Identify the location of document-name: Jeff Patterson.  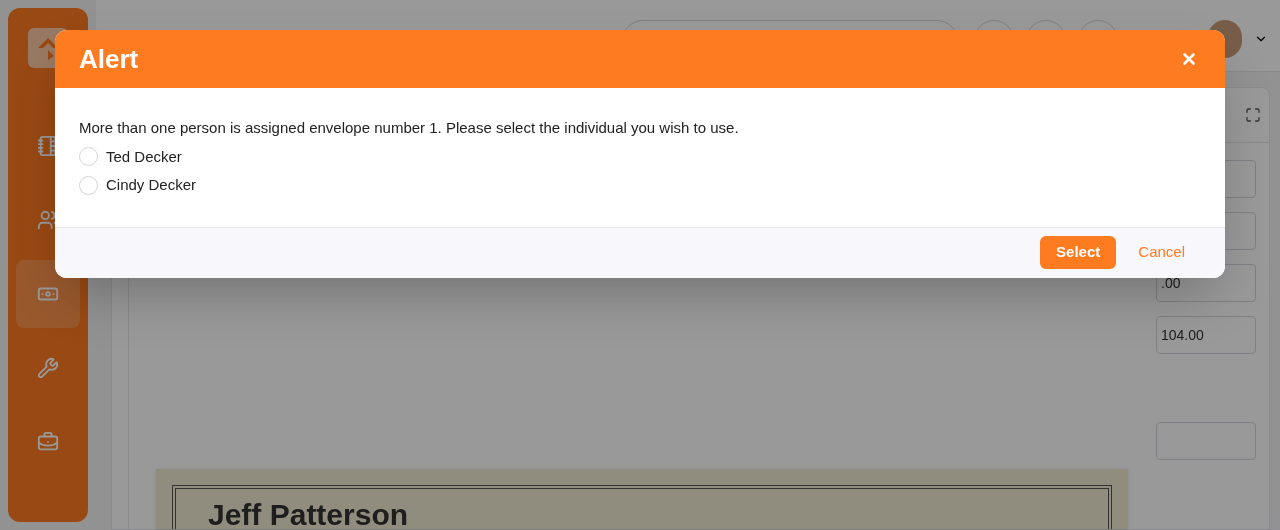
(309, 513).